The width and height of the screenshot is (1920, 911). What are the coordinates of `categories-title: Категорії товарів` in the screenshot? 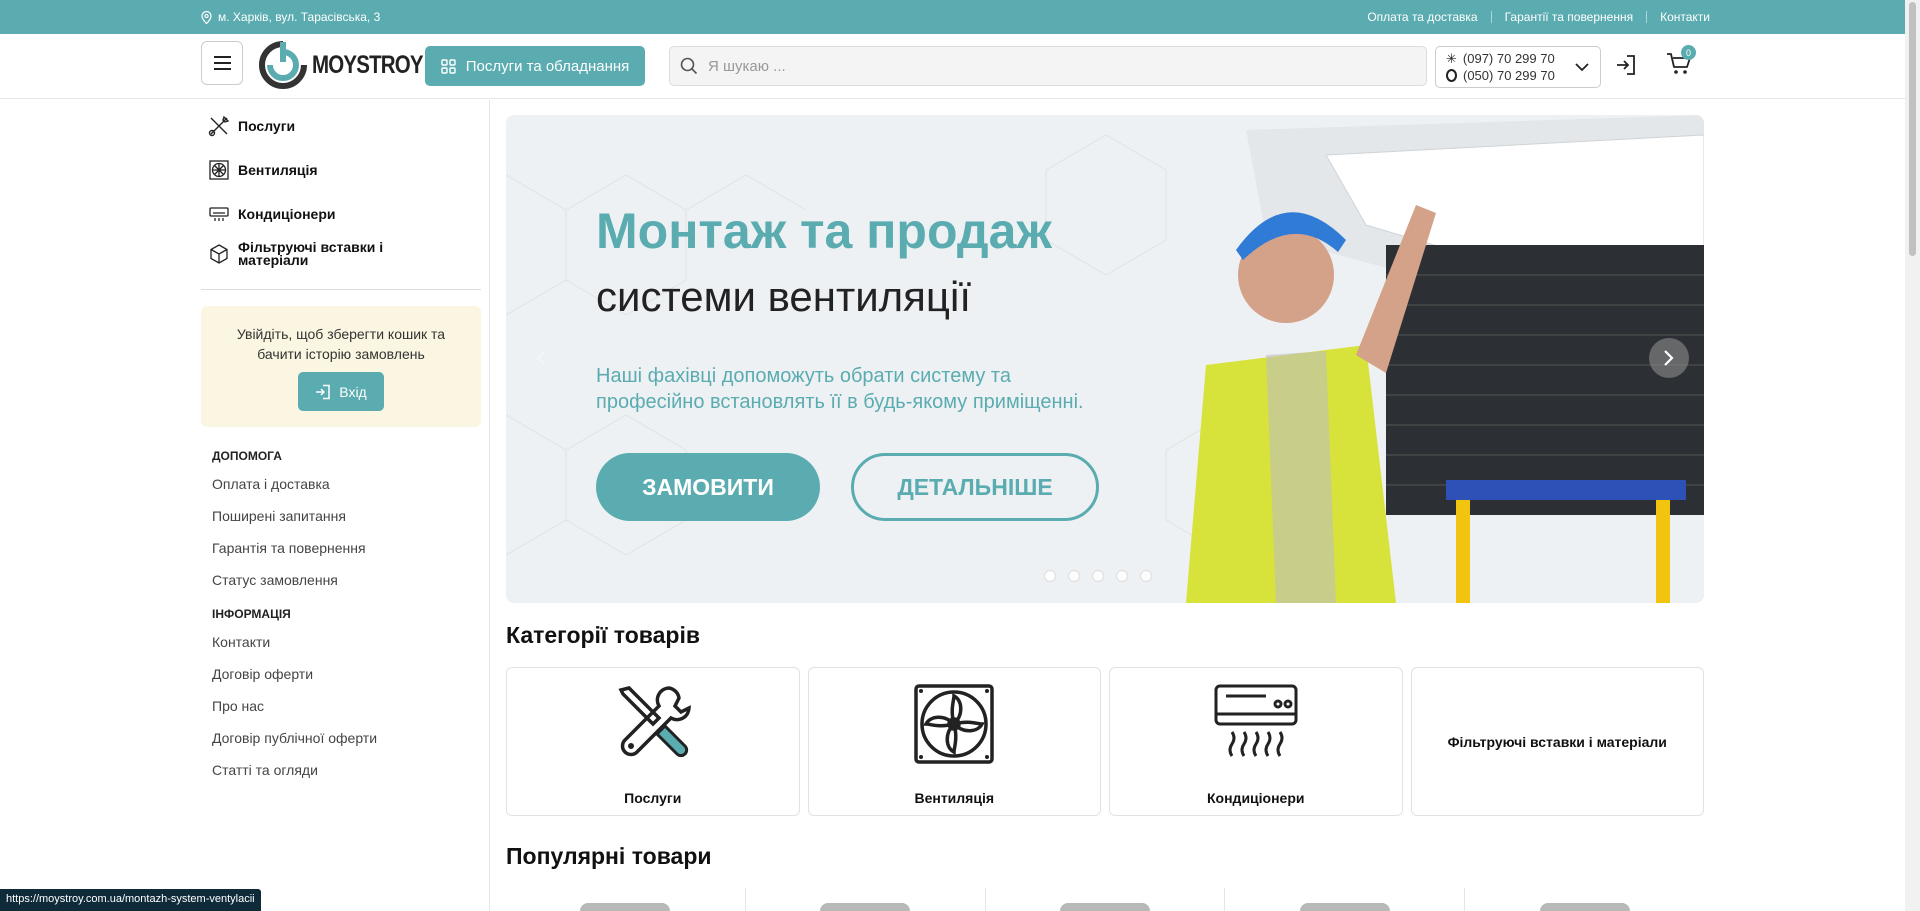 It's located at (603, 635).